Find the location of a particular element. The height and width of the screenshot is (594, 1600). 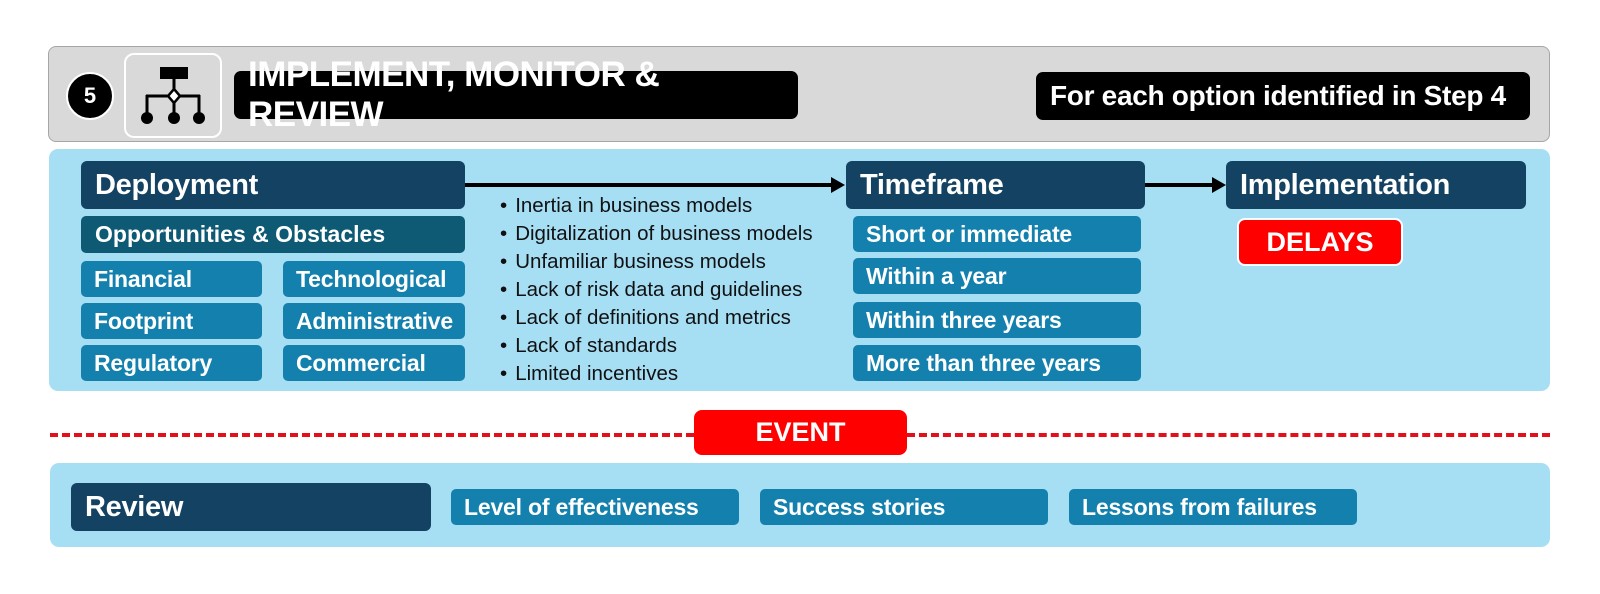

review-item: Lessons from failures is located at coordinates (1213, 507).